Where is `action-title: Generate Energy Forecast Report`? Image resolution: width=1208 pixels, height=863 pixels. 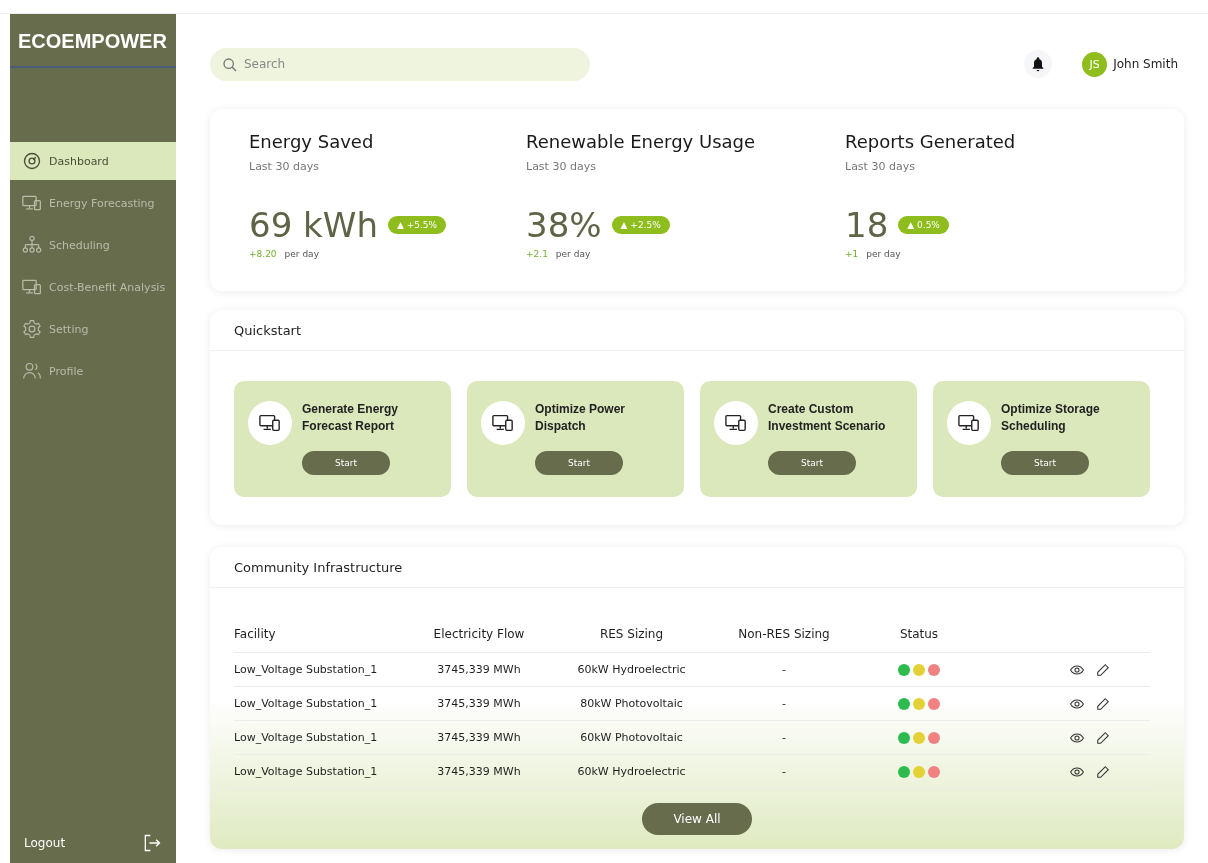 action-title: Generate Energy Forecast Report is located at coordinates (351, 418).